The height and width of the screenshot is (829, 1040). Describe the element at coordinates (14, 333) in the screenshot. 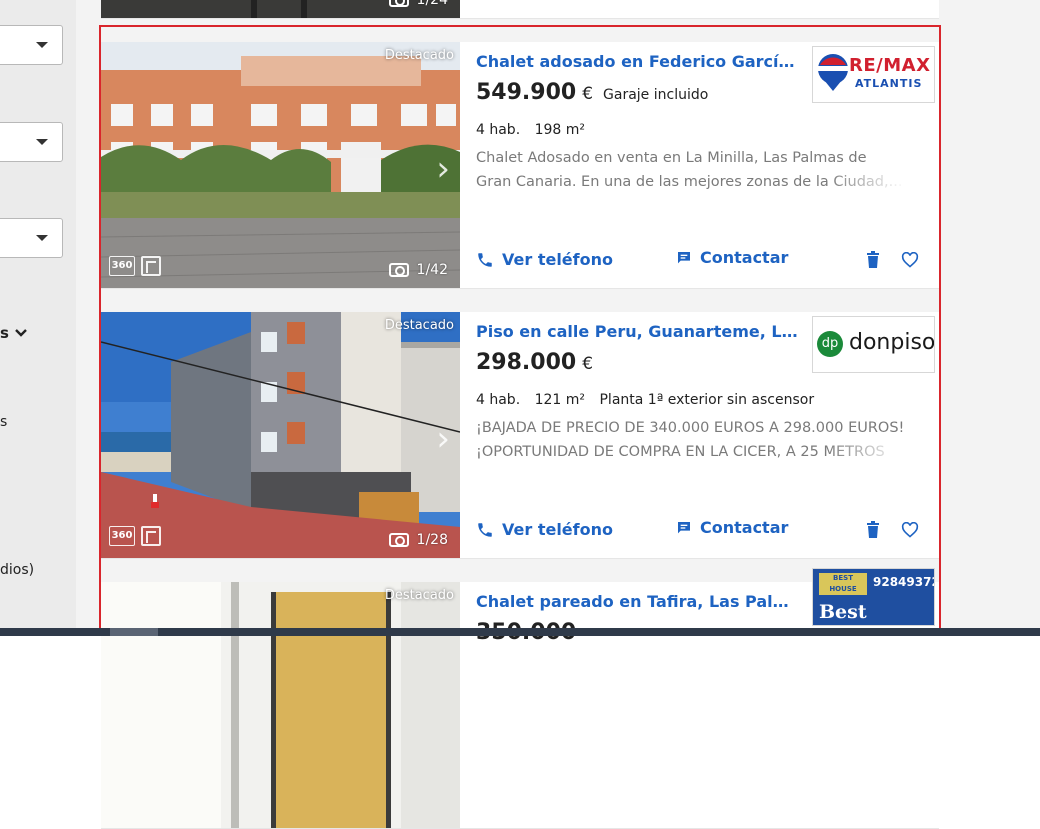

I see `more-filters-toggle: s` at that location.